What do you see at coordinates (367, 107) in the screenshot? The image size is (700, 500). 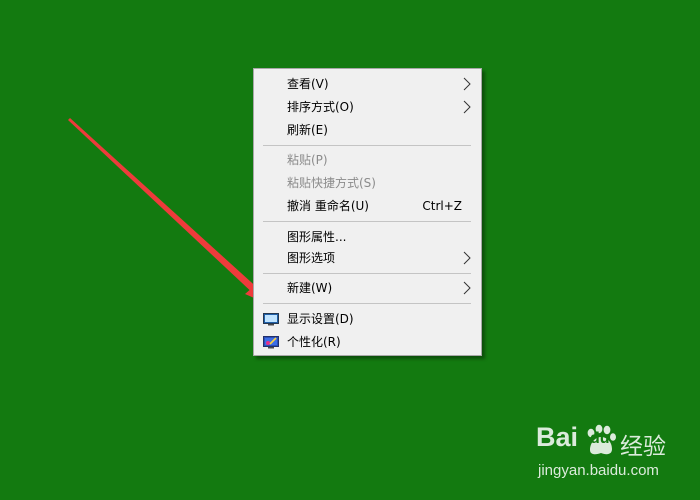 I see `menu-item-sort-by: 排序方式(O)` at bounding box center [367, 107].